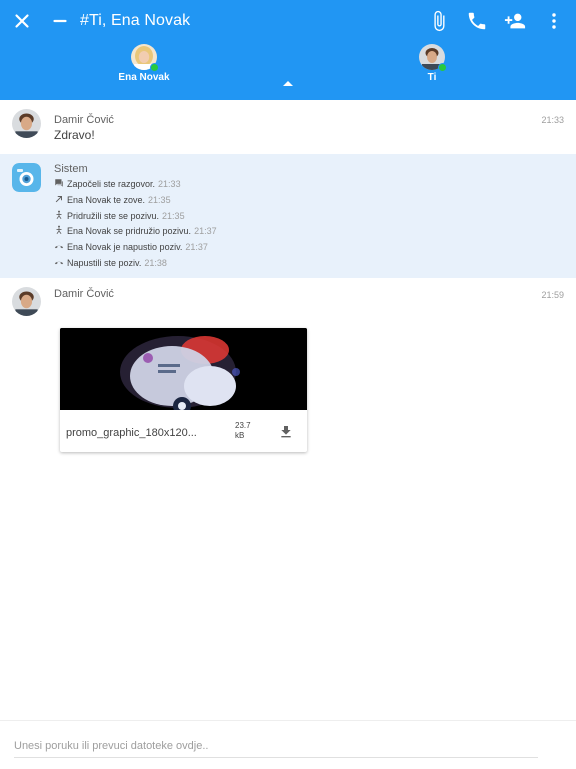 This screenshot has height=769, width=576. What do you see at coordinates (135, 20) in the screenshot?
I see `conversation-title: #Ti, Ena Novak` at bounding box center [135, 20].